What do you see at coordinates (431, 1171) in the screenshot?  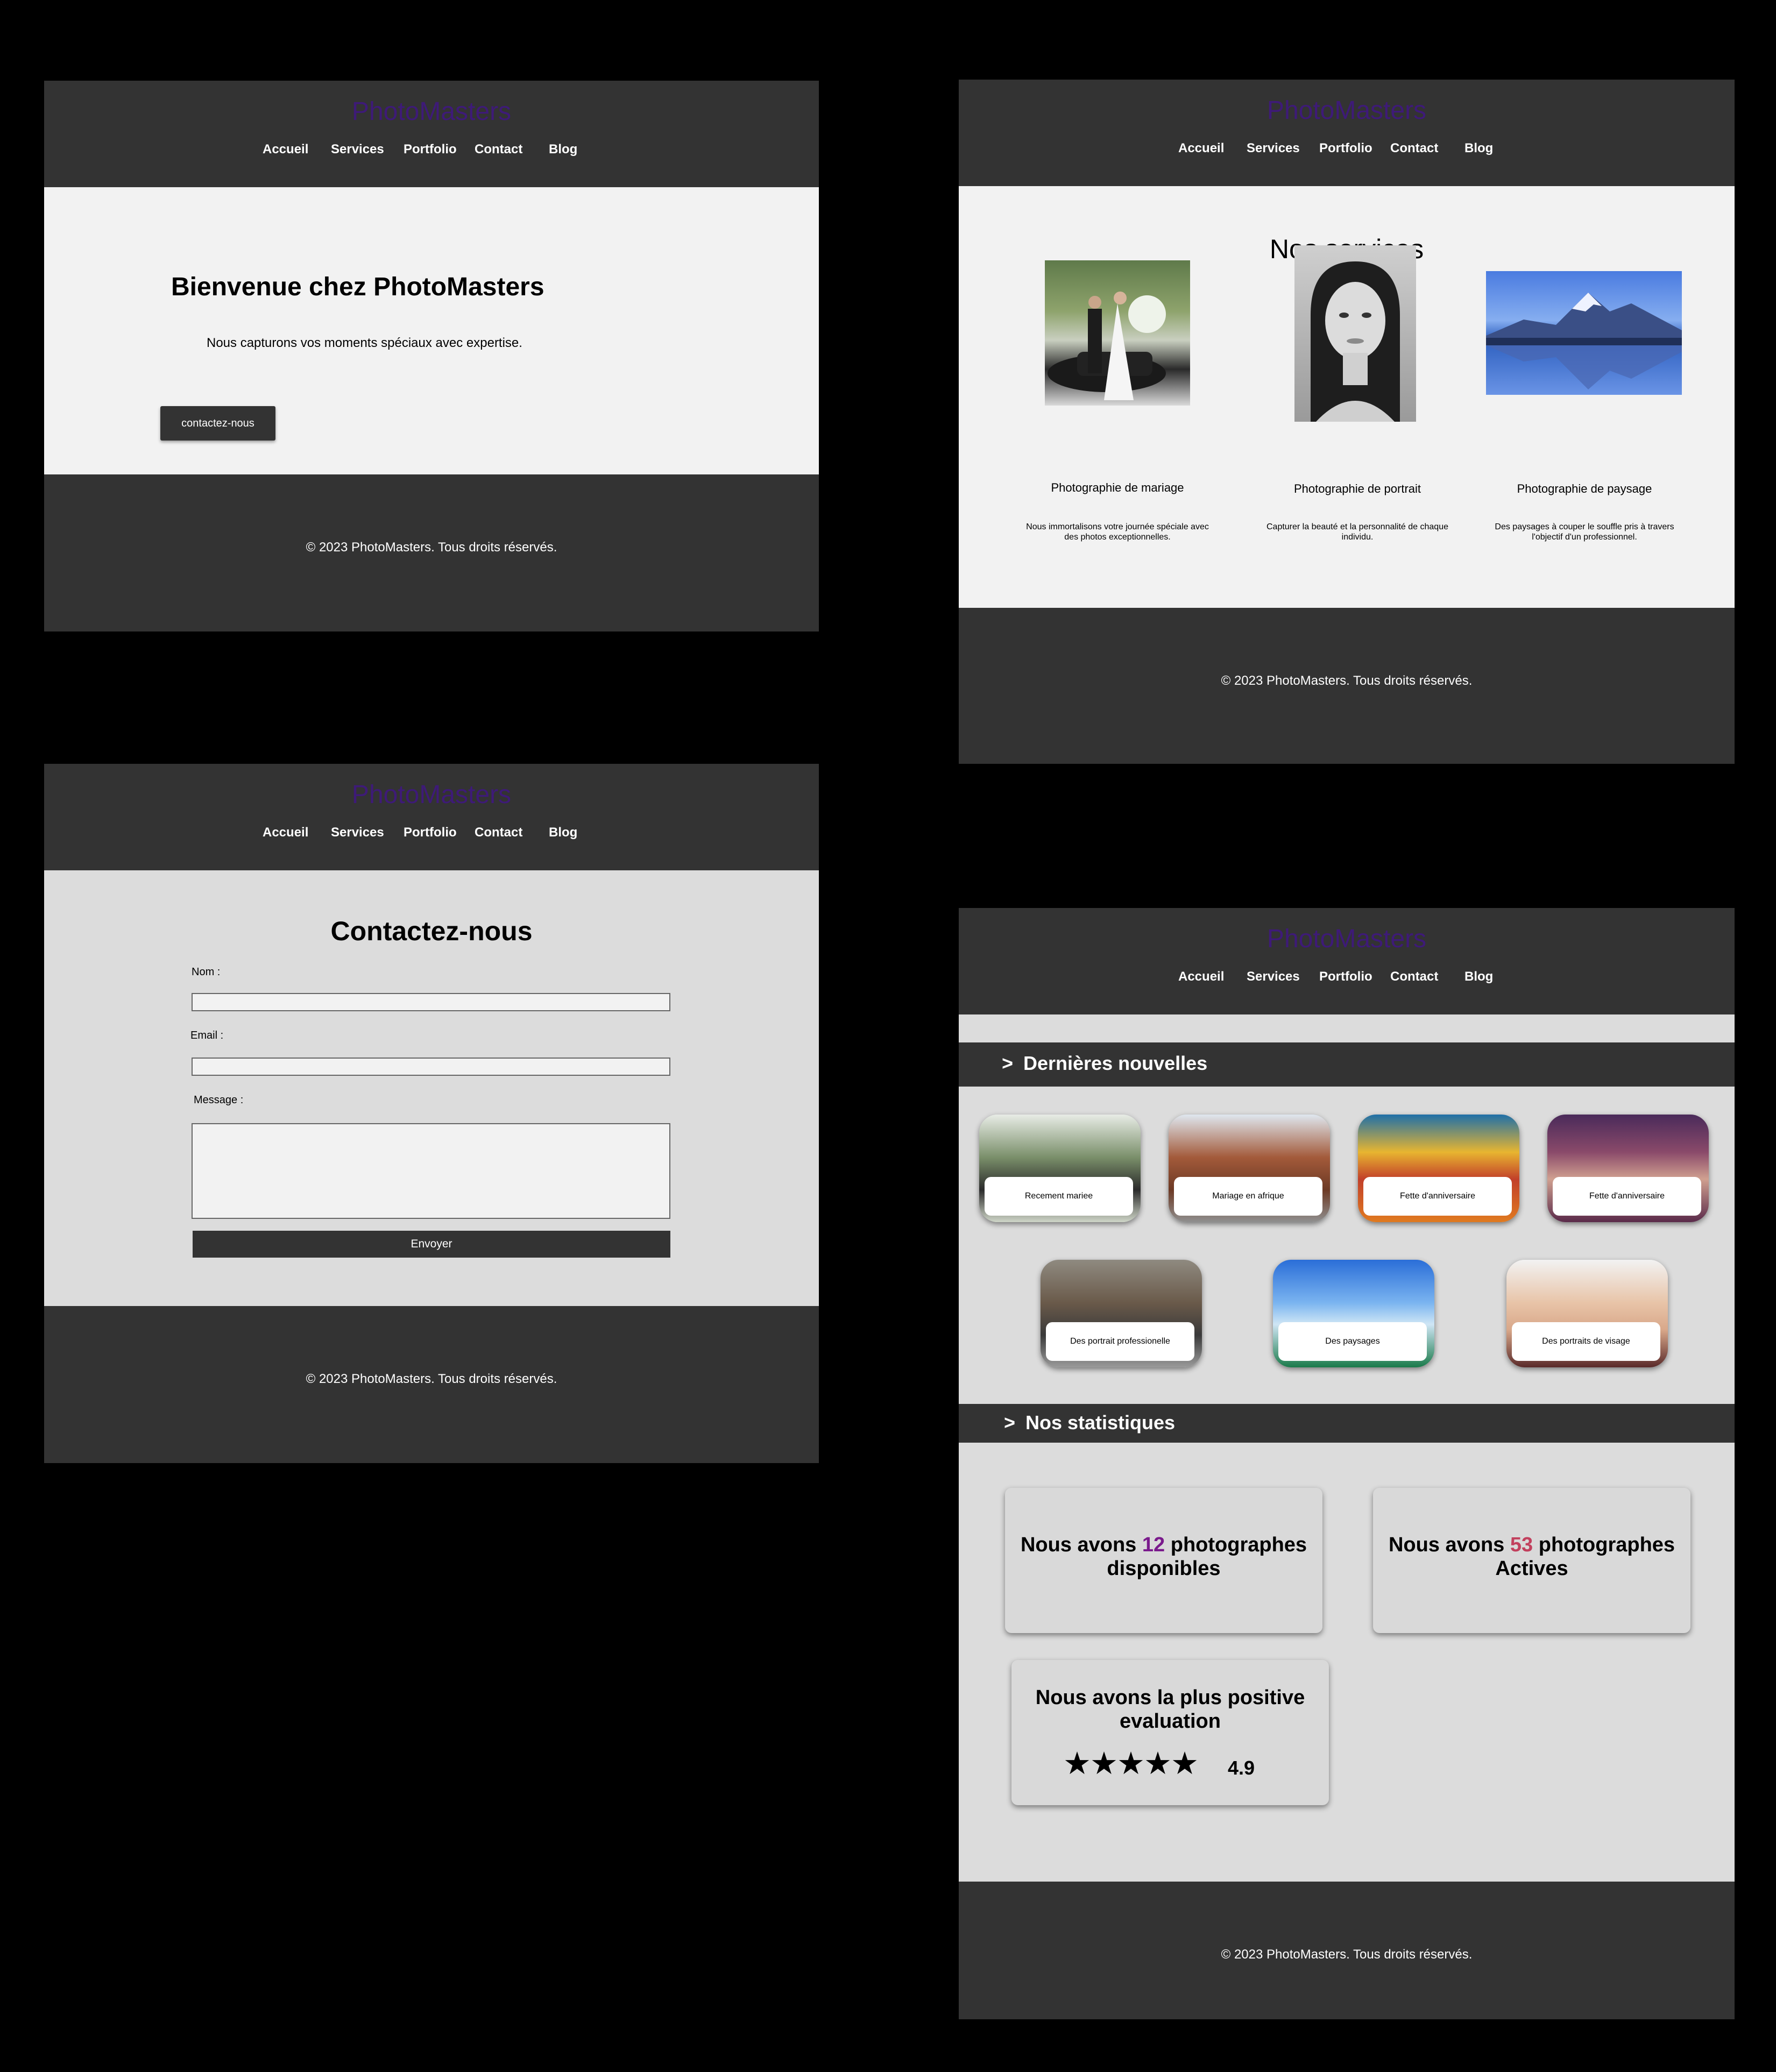 I see `message-textarea` at bounding box center [431, 1171].